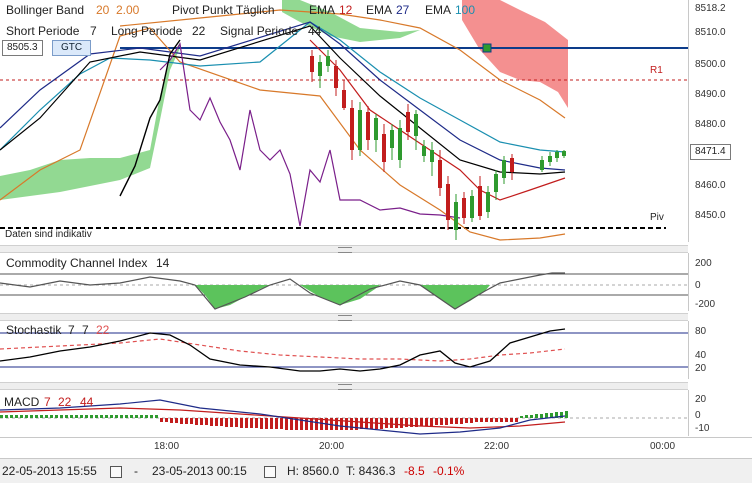 The height and width of the screenshot is (483, 752). What do you see at coordinates (703, 263) in the screenshot?
I see `cci-tick: 200` at bounding box center [703, 263].